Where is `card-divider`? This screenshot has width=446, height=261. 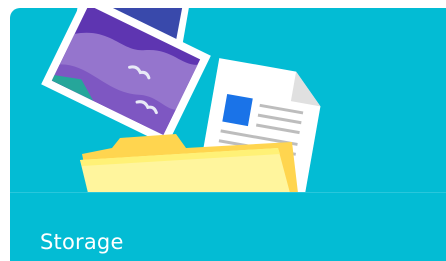 card-divider is located at coordinates (228, 192).